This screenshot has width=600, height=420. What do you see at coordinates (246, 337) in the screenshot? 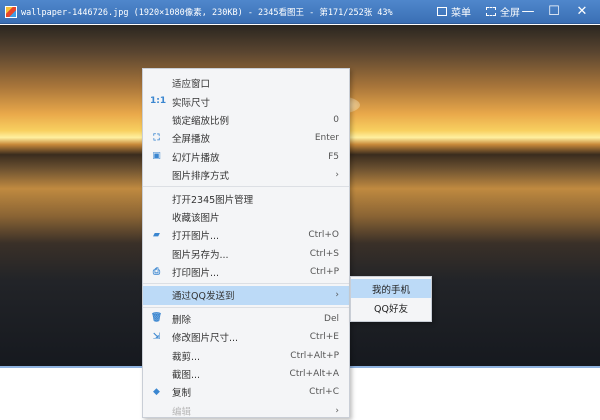
I see `menu-item: ⇲ 修改图片尺寸... Ctrl+E` at bounding box center [246, 337].